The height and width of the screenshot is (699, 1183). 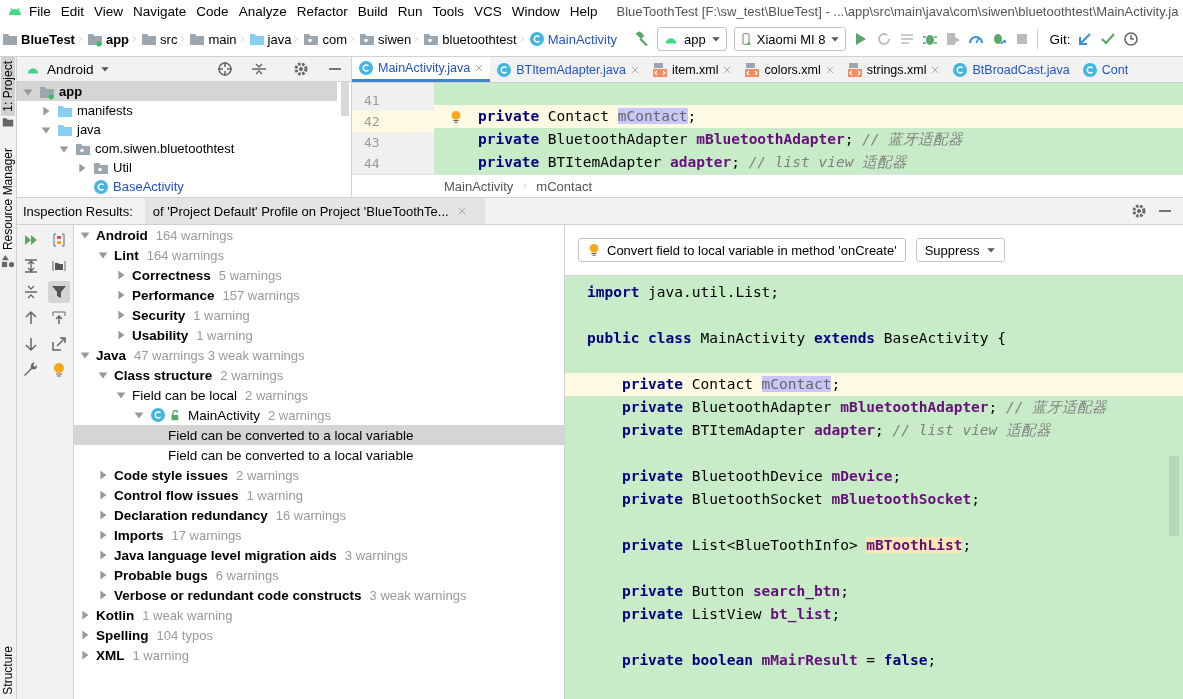 I want to click on code-line: public class MainActivity extends BaseActivity {, so click(x=797, y=338).